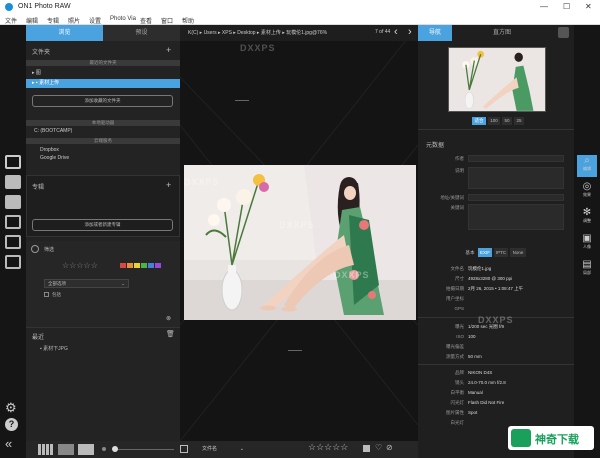 This screenshot has width=600, height=458. What do you see at coordinates (518, 252) in the screenshot?
I see `tab-none: None` at bounding box center [518, 252].